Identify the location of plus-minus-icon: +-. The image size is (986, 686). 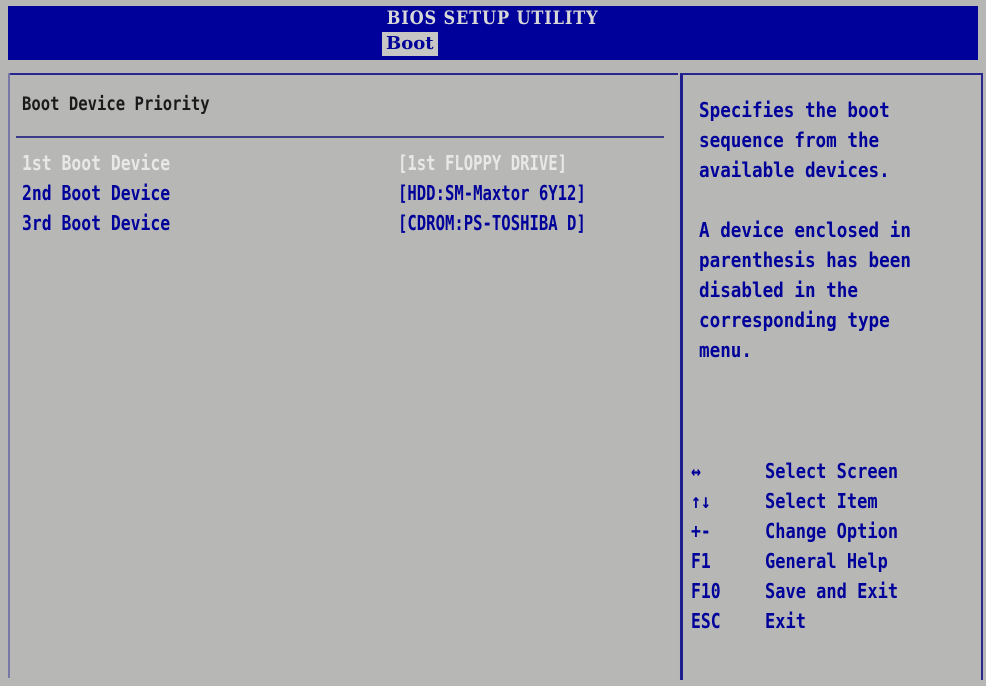
(701, 531).